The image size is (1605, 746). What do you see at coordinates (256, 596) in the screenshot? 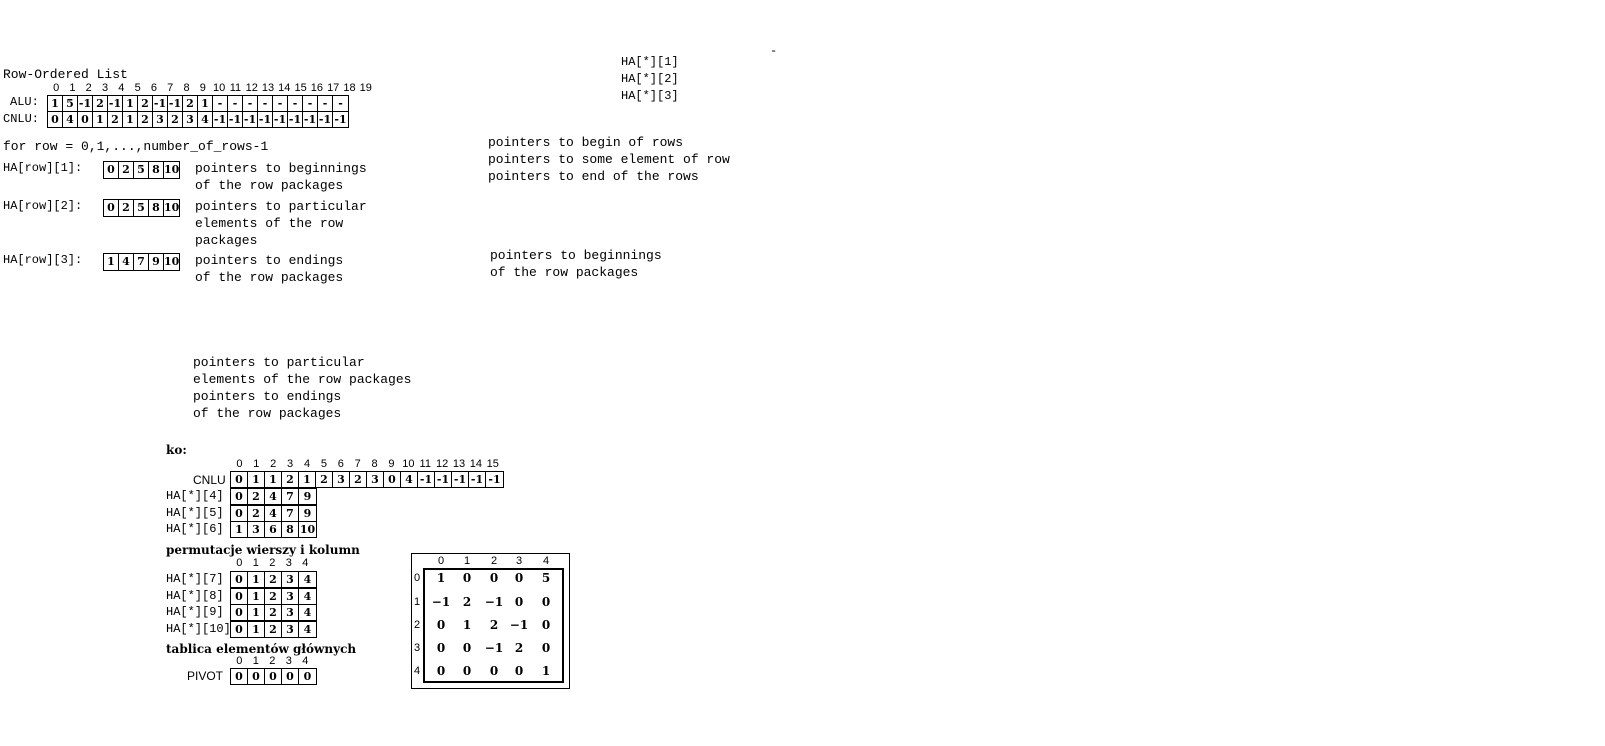
I see `ha8-cell-1: 1` at bounding box center [256, 596].